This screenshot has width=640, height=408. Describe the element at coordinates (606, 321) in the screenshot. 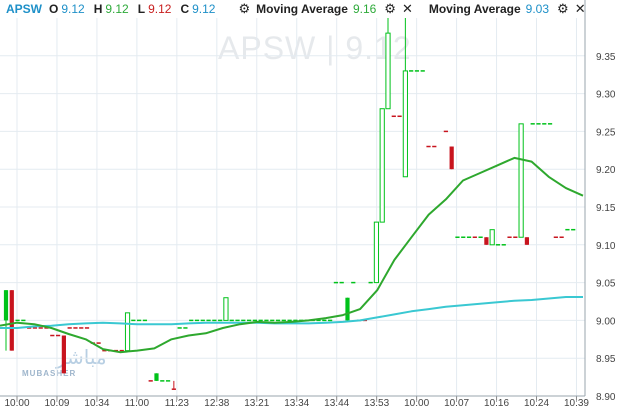

I see `y-tick-label: 9.00` at that location.